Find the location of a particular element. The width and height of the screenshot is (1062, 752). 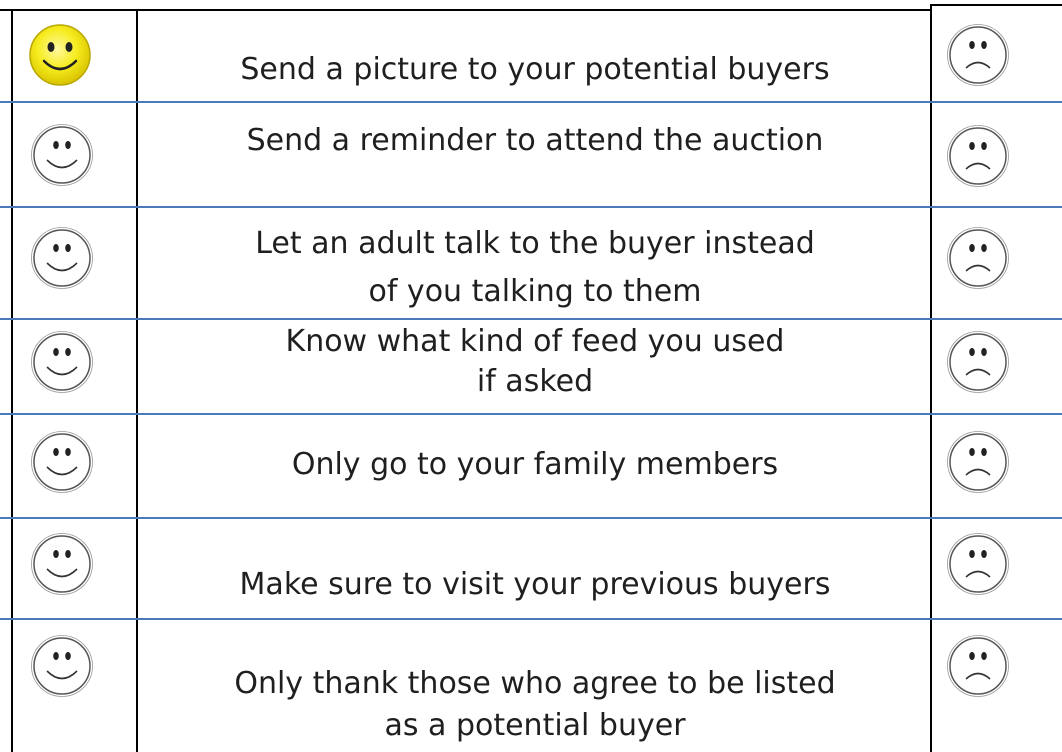

statement-line: Send a picture to your potential buyers is located at coordinates (535, 69).